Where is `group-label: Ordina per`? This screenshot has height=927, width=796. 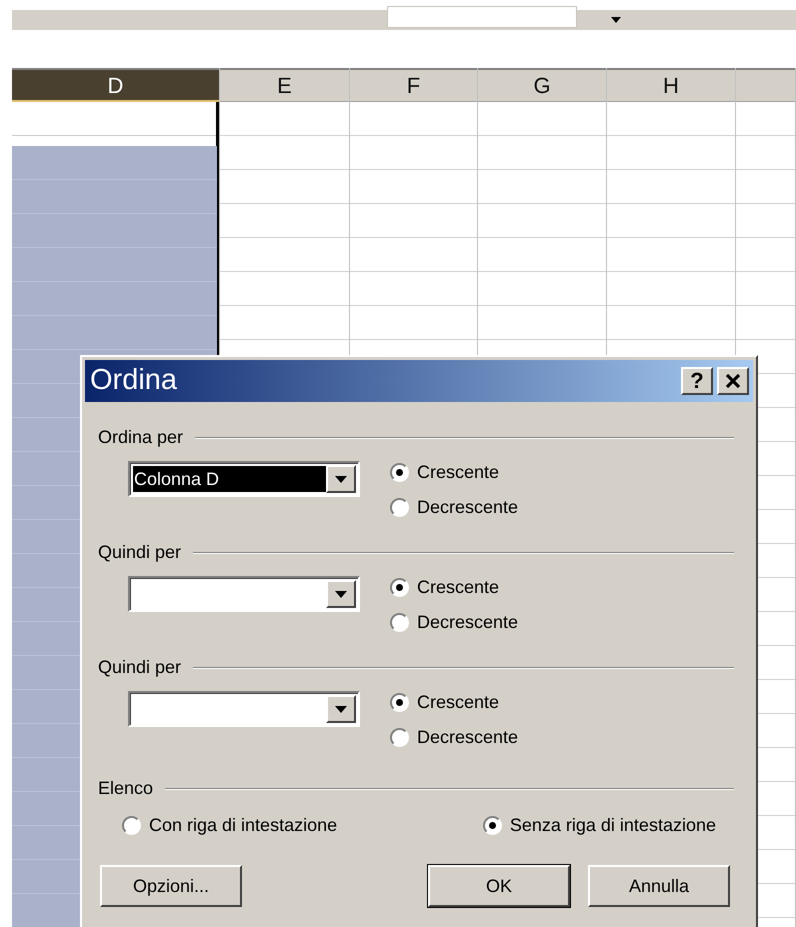
group-label: Ordina per is located at coordinates (141, 437).